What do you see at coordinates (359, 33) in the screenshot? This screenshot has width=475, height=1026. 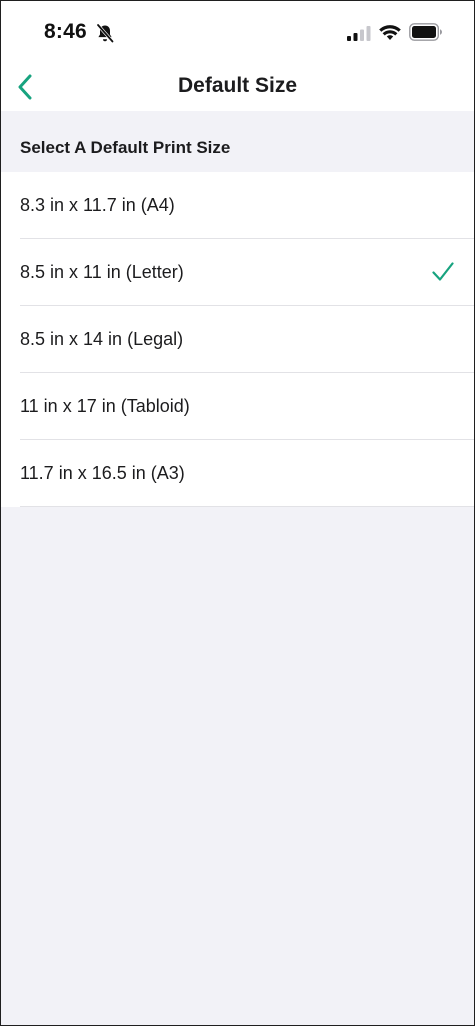 I see `cellular-signal-icon` at bounding box center [359, 33].